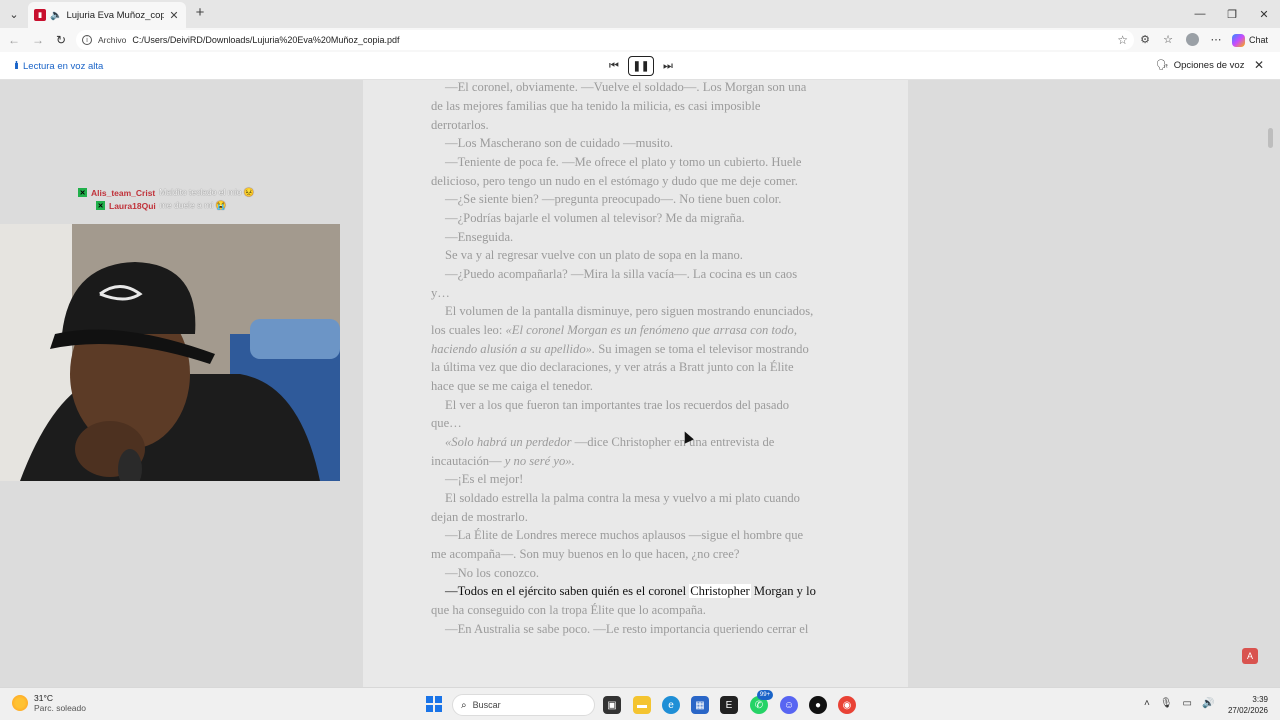 The image size is (1280, 720). I want to click on acrobat-icon: A, so click(1250, 656).